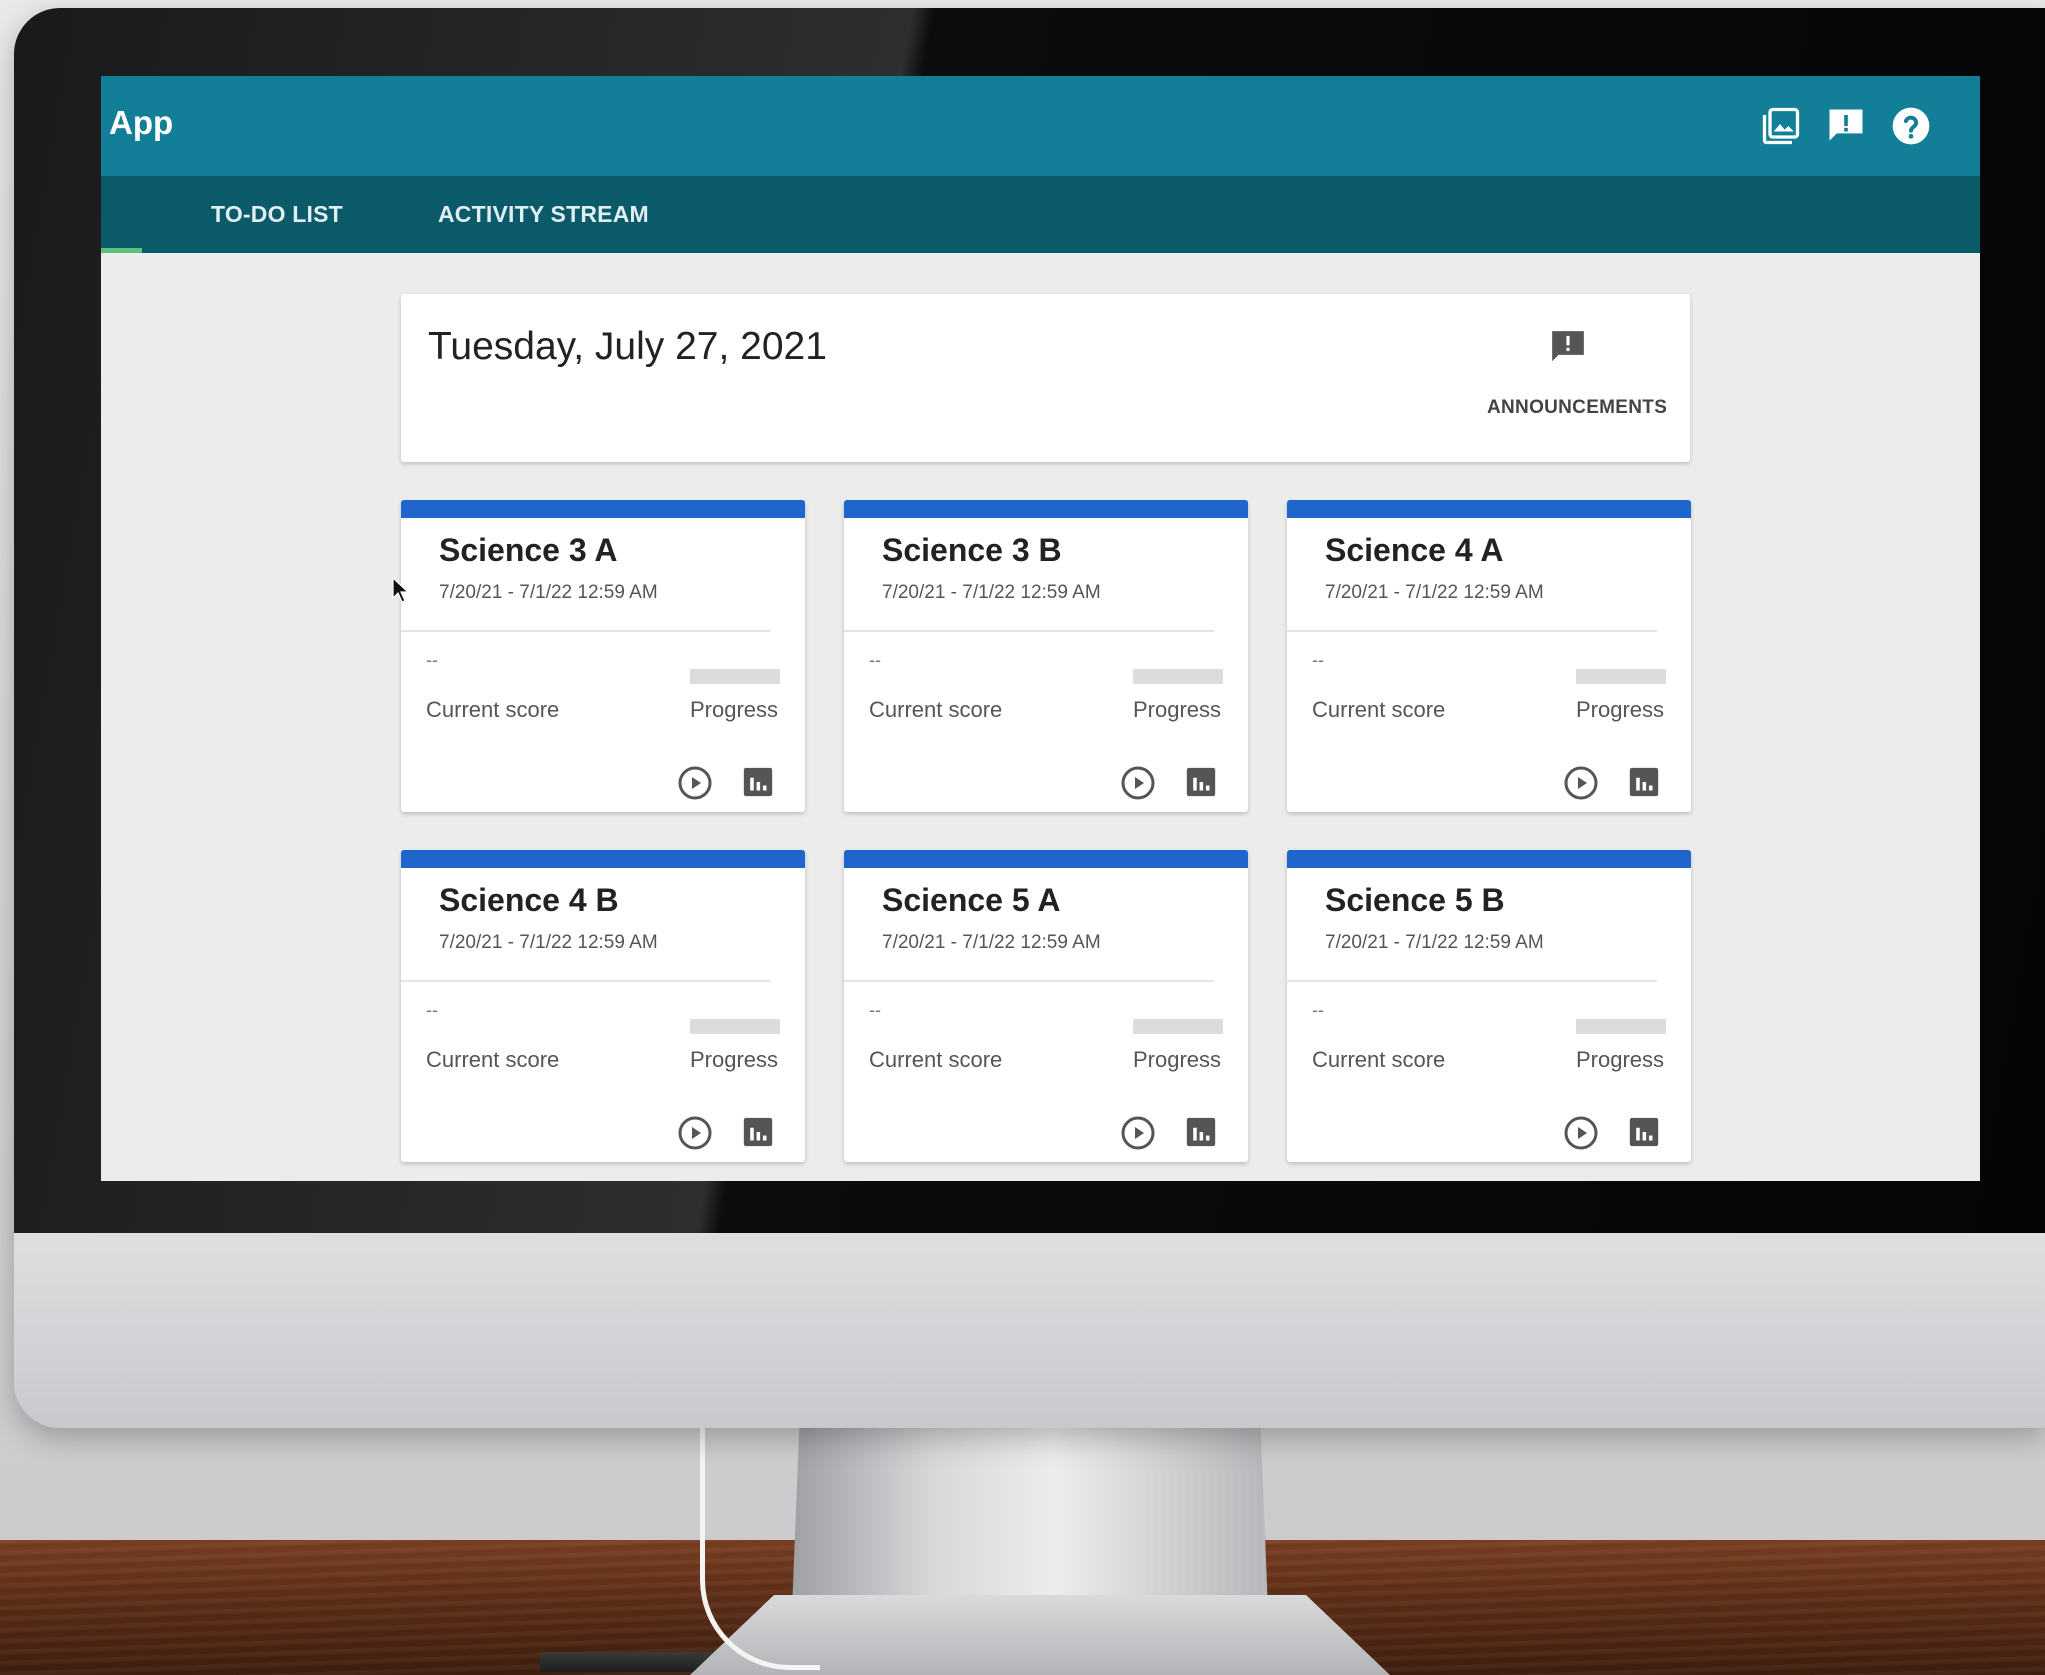 This screenshot has width=2045, height=1675. Describe the element at coordinates (1846, 126) in the screenshot. I see `feedback-icon` at that location.